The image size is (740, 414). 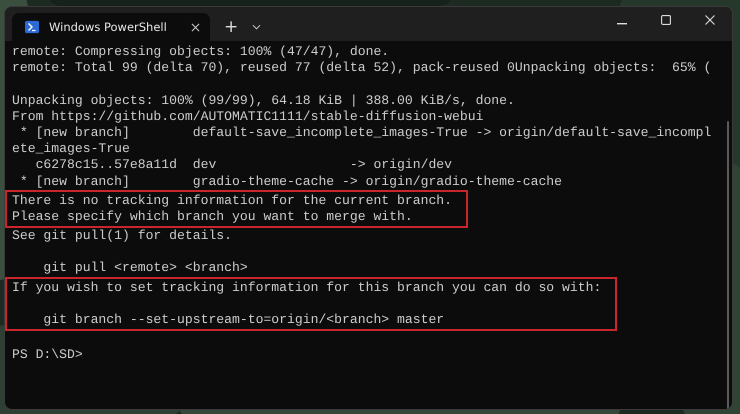 What do you see at coordinates (111, 27) in the screenshot?
I see `terminal-tab: Windows PowerShell` at bounding box center [111, 27].